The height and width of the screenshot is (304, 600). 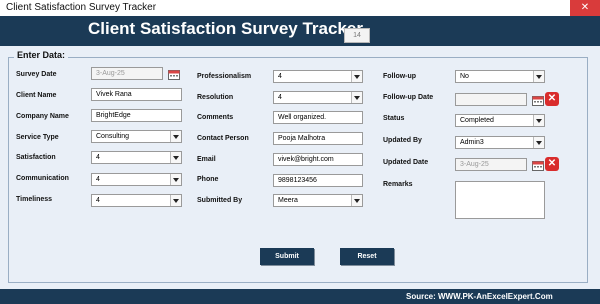 I want to click on app-header: Client Satisfaction Survey Tracker 14, so click(x=300, y=31).